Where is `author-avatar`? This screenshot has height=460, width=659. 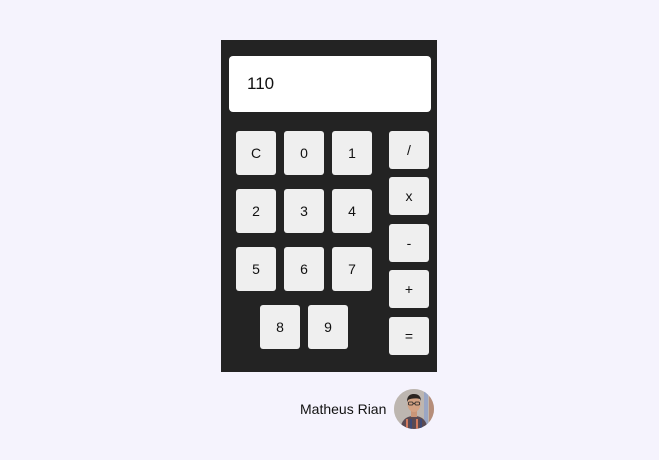
author-avatar is located at coordinates (414, 409).